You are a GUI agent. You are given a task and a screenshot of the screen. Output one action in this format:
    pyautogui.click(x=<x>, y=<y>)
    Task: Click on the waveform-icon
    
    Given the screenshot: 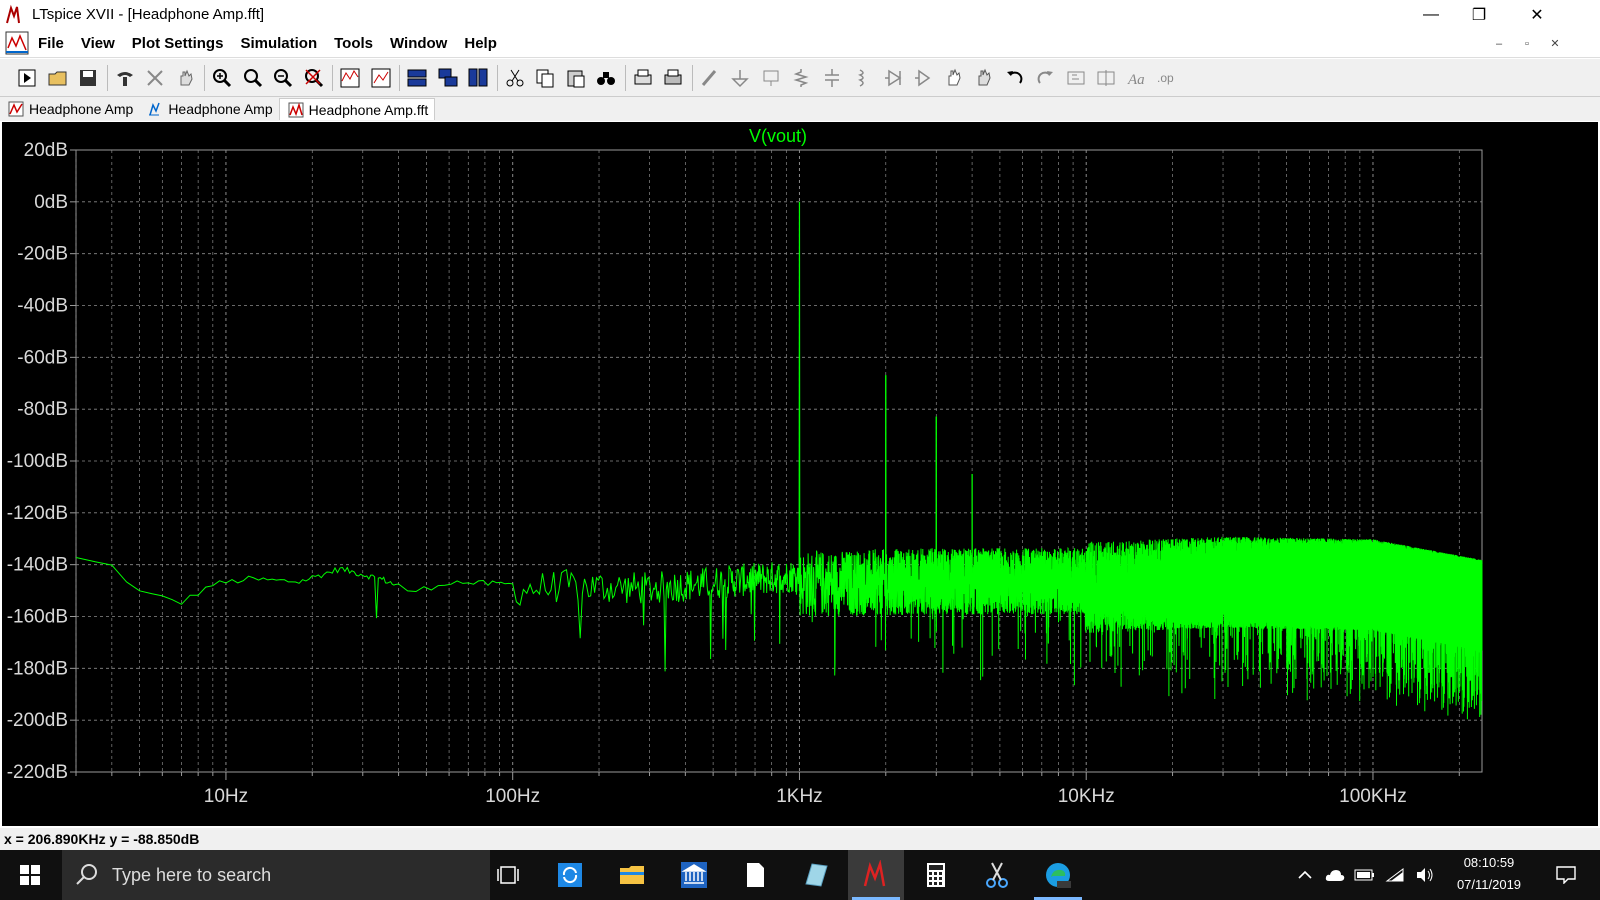 What is the action you would take?
    pyautogui.click(x=155, y=109)
    